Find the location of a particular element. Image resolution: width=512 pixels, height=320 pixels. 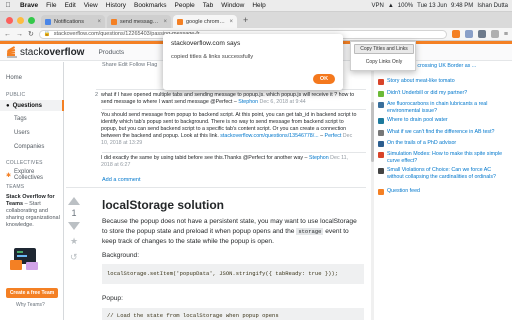

sidebar-item-questions: ● Questions is located at coordinates (32, 105).